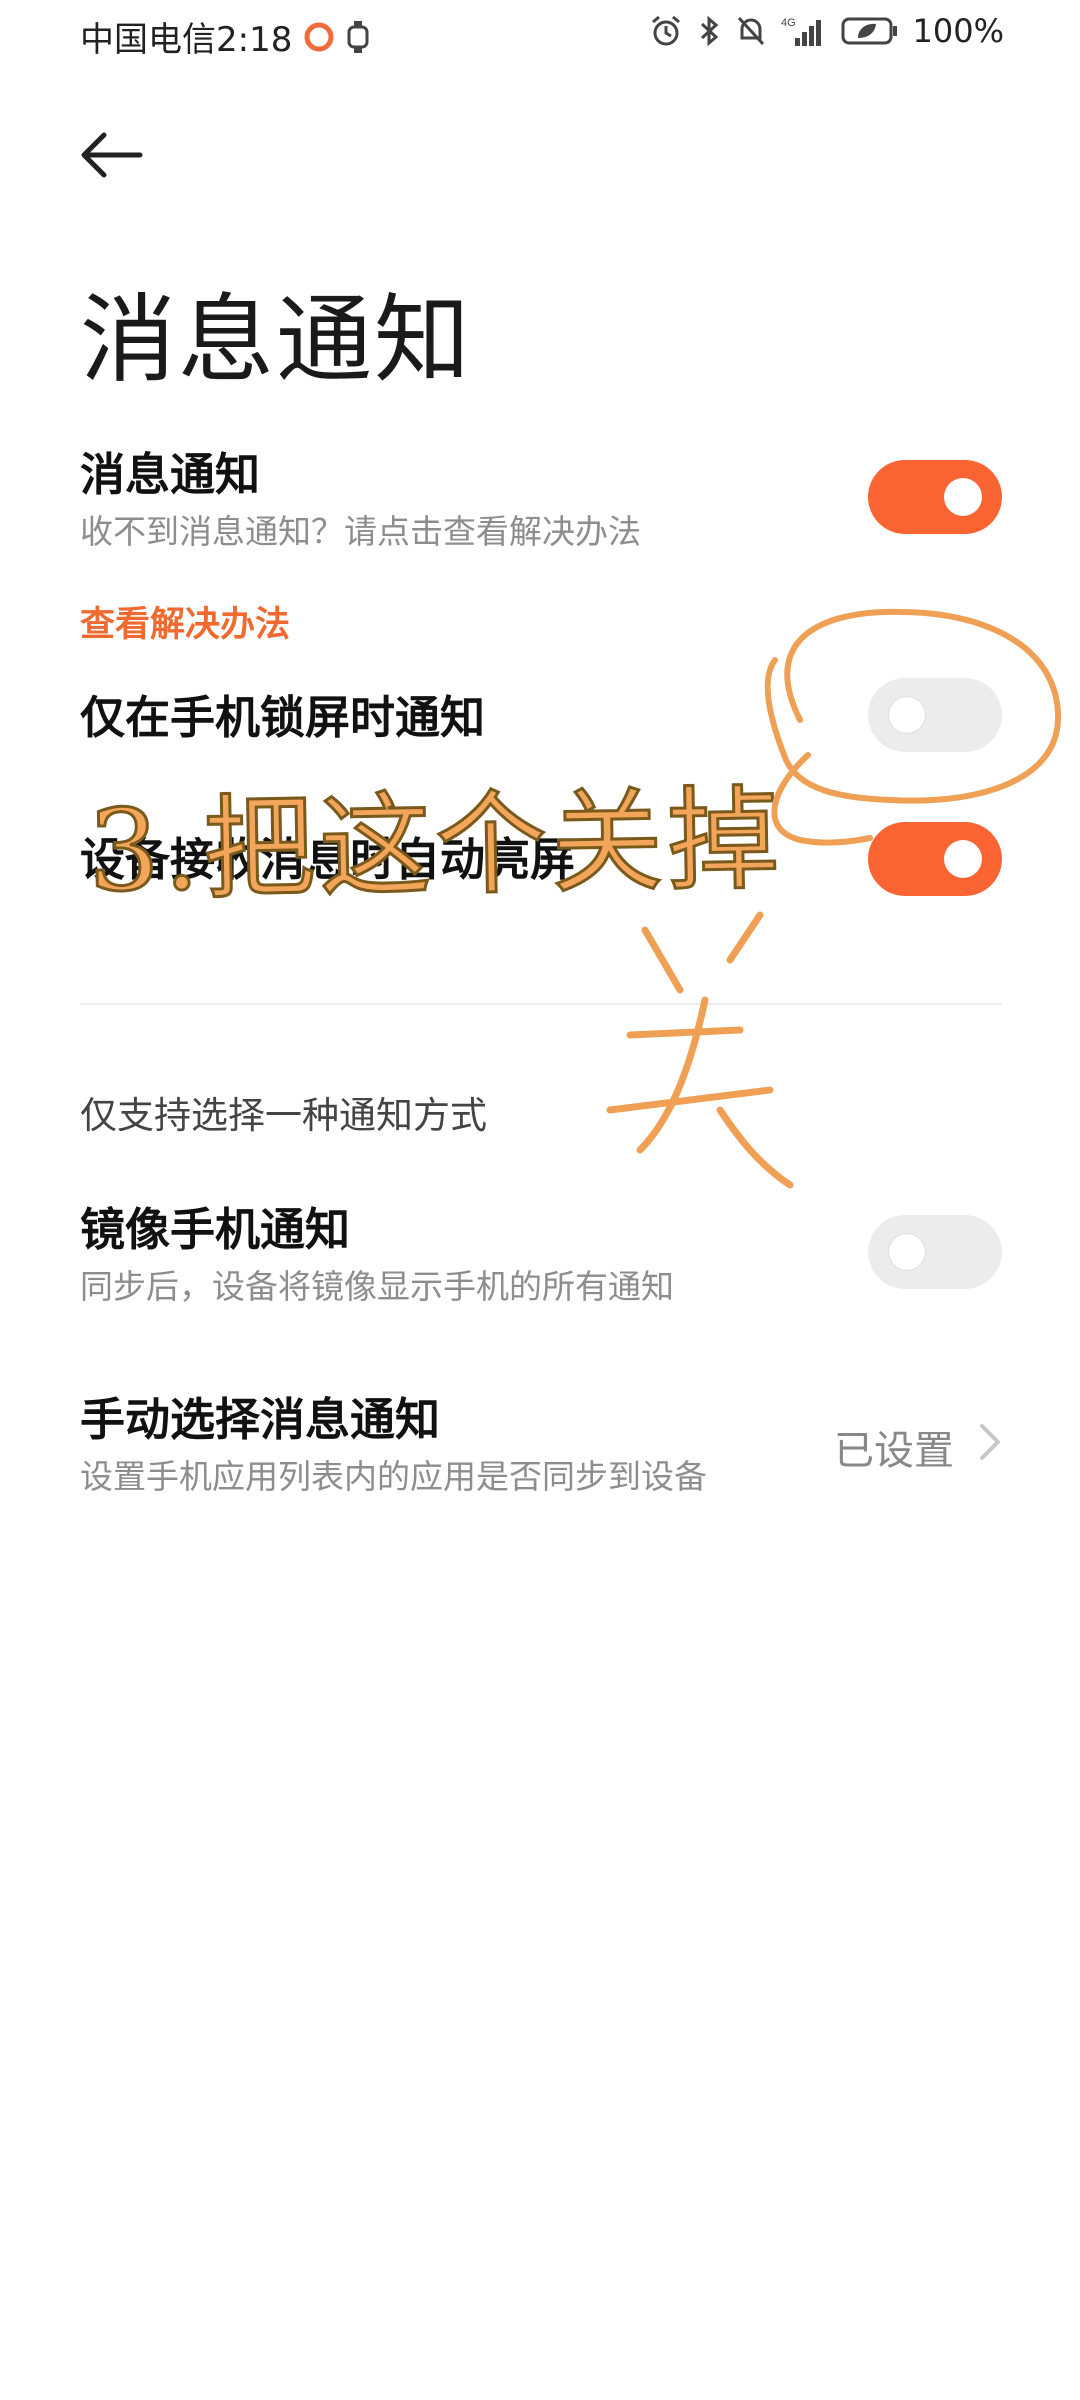 The height and width of the screenshot is (2400, 1080). What do you see at coordinates (186, 40) in the screenshot?
I see `carrier-time: 中国电信2:18` at bounding box center [186, 40].